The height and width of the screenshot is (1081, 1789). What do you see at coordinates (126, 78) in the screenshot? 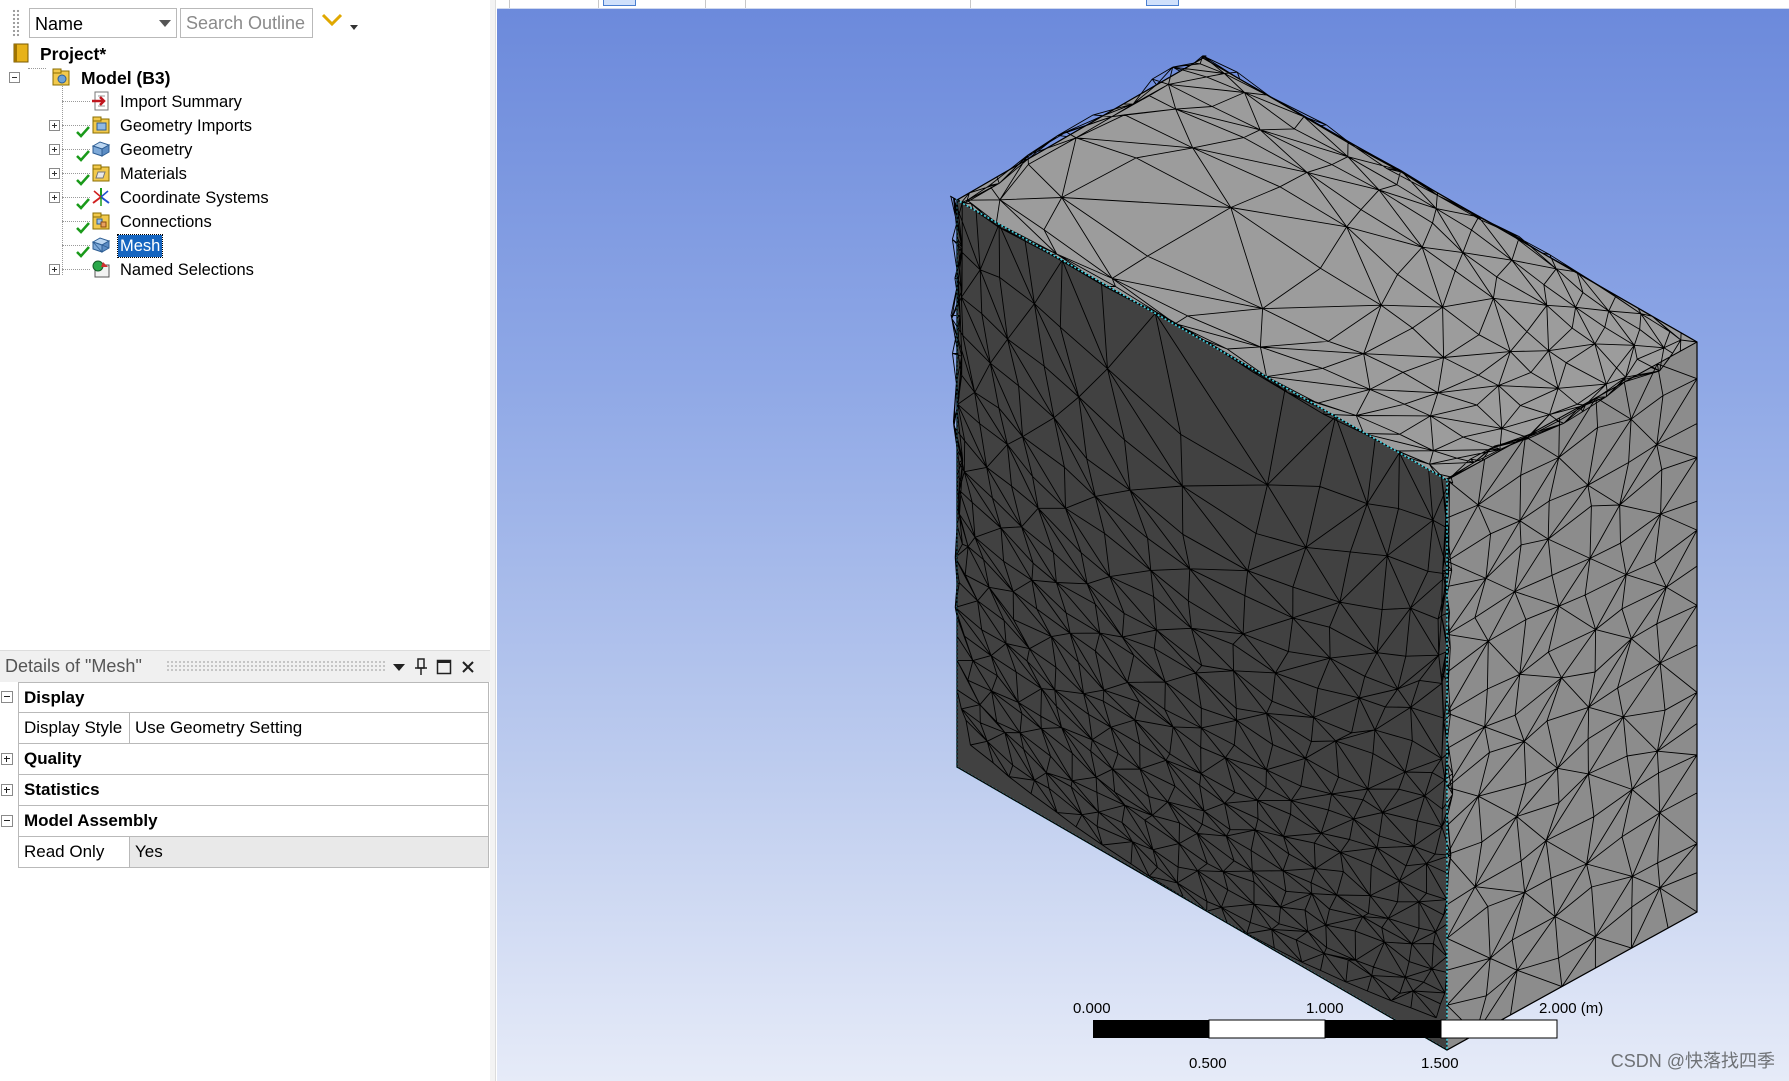
I see `tree-item-label: Model (B3)` at bounding box center [126, 78].